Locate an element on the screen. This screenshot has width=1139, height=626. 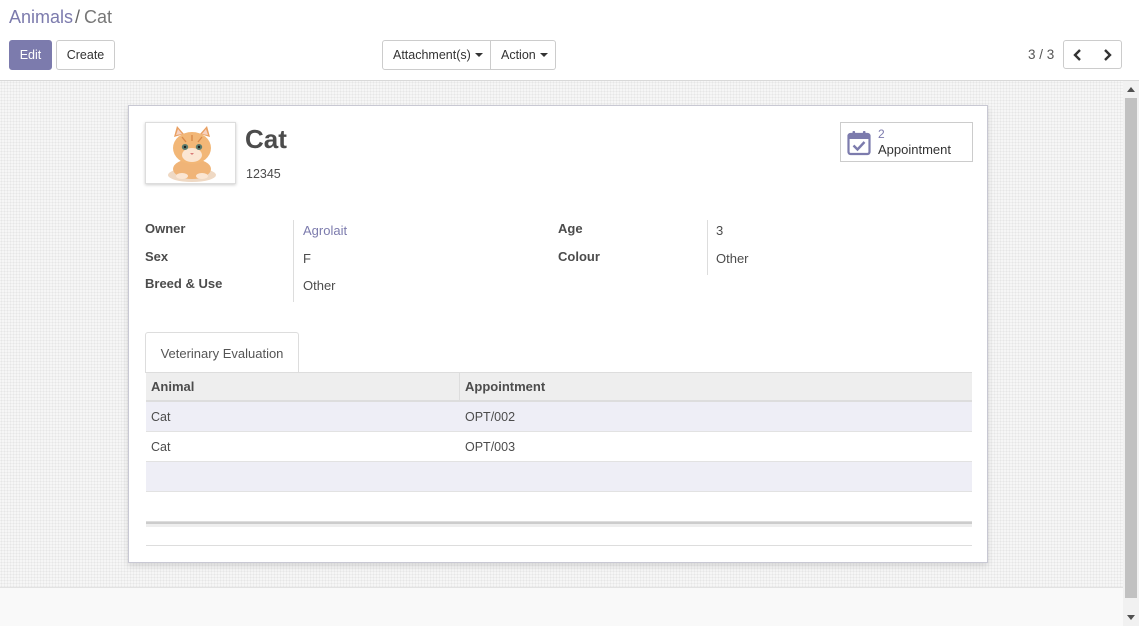
owner-link: Agrolait is located at coordinates (325, 230).